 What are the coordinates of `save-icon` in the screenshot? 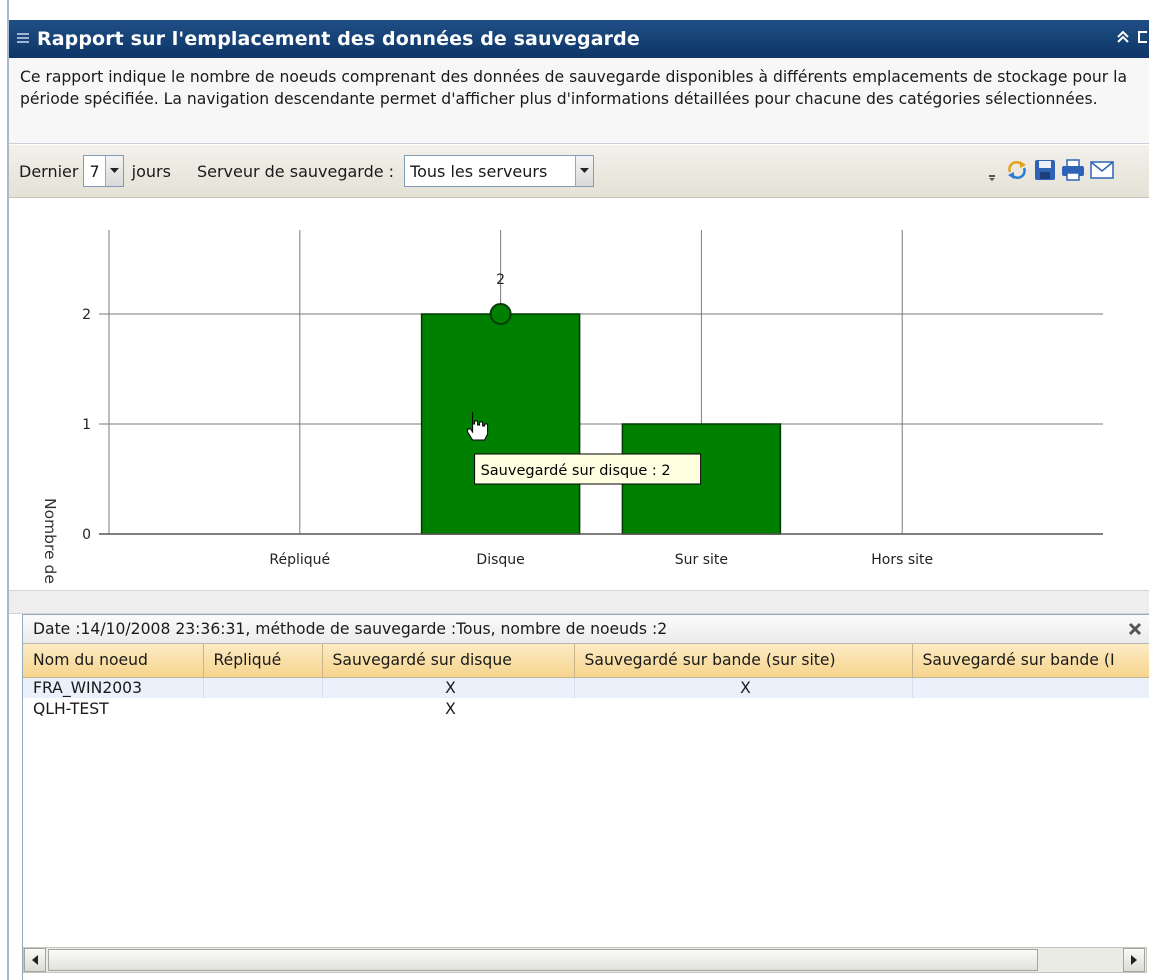 It's located at (1045, 172).